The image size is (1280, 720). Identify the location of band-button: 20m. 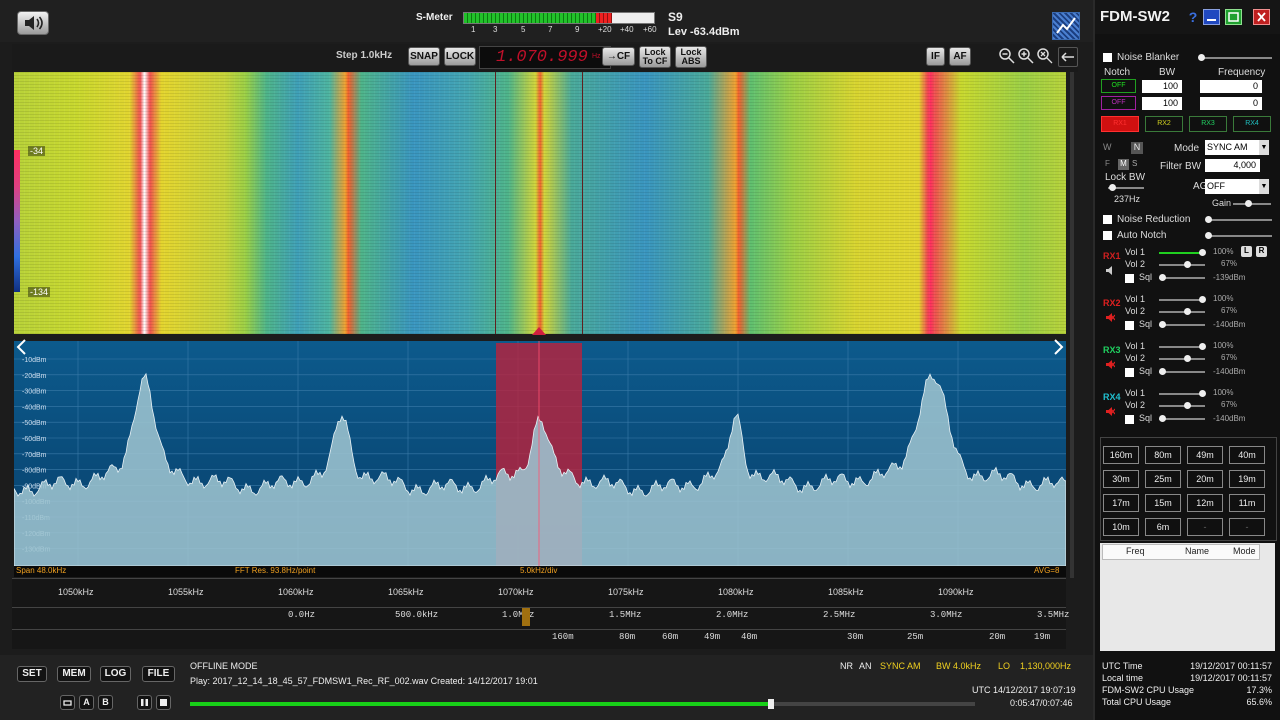
(1205, 479).